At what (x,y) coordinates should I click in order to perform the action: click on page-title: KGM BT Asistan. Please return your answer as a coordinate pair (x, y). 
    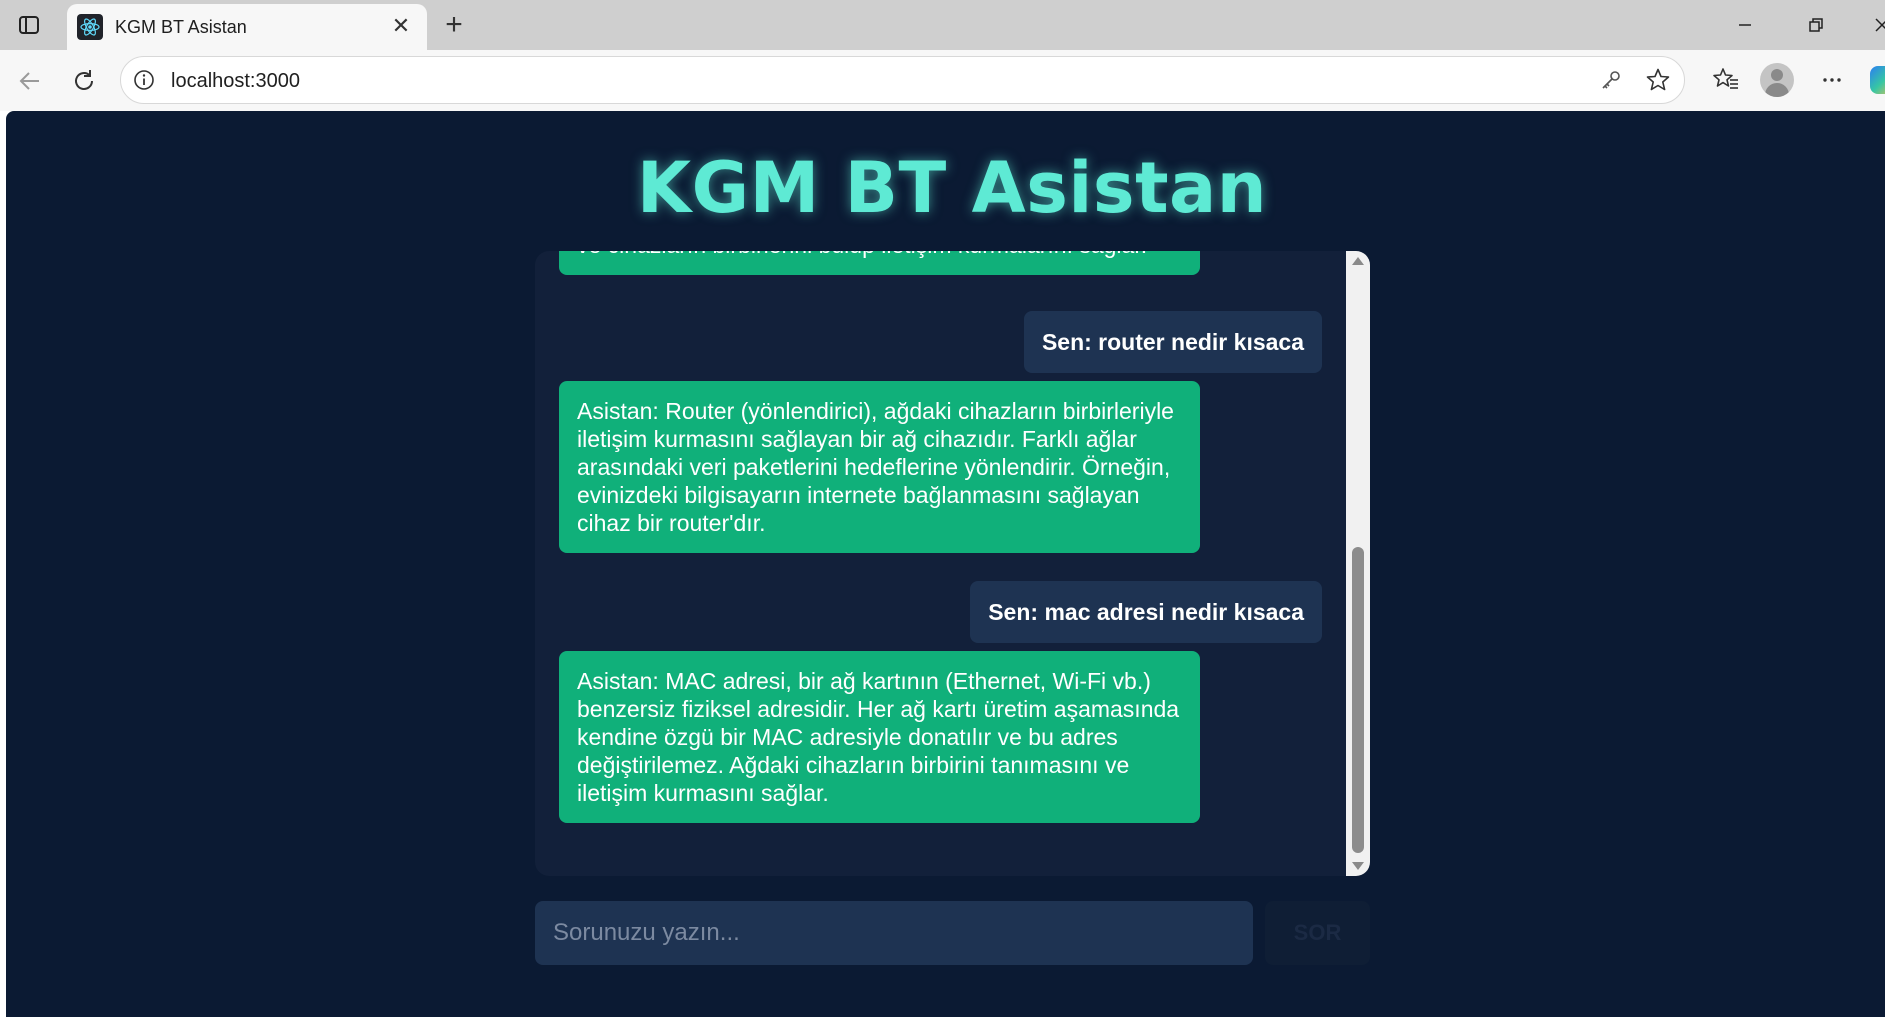
    Looking at the image, I should click on (952, 188).